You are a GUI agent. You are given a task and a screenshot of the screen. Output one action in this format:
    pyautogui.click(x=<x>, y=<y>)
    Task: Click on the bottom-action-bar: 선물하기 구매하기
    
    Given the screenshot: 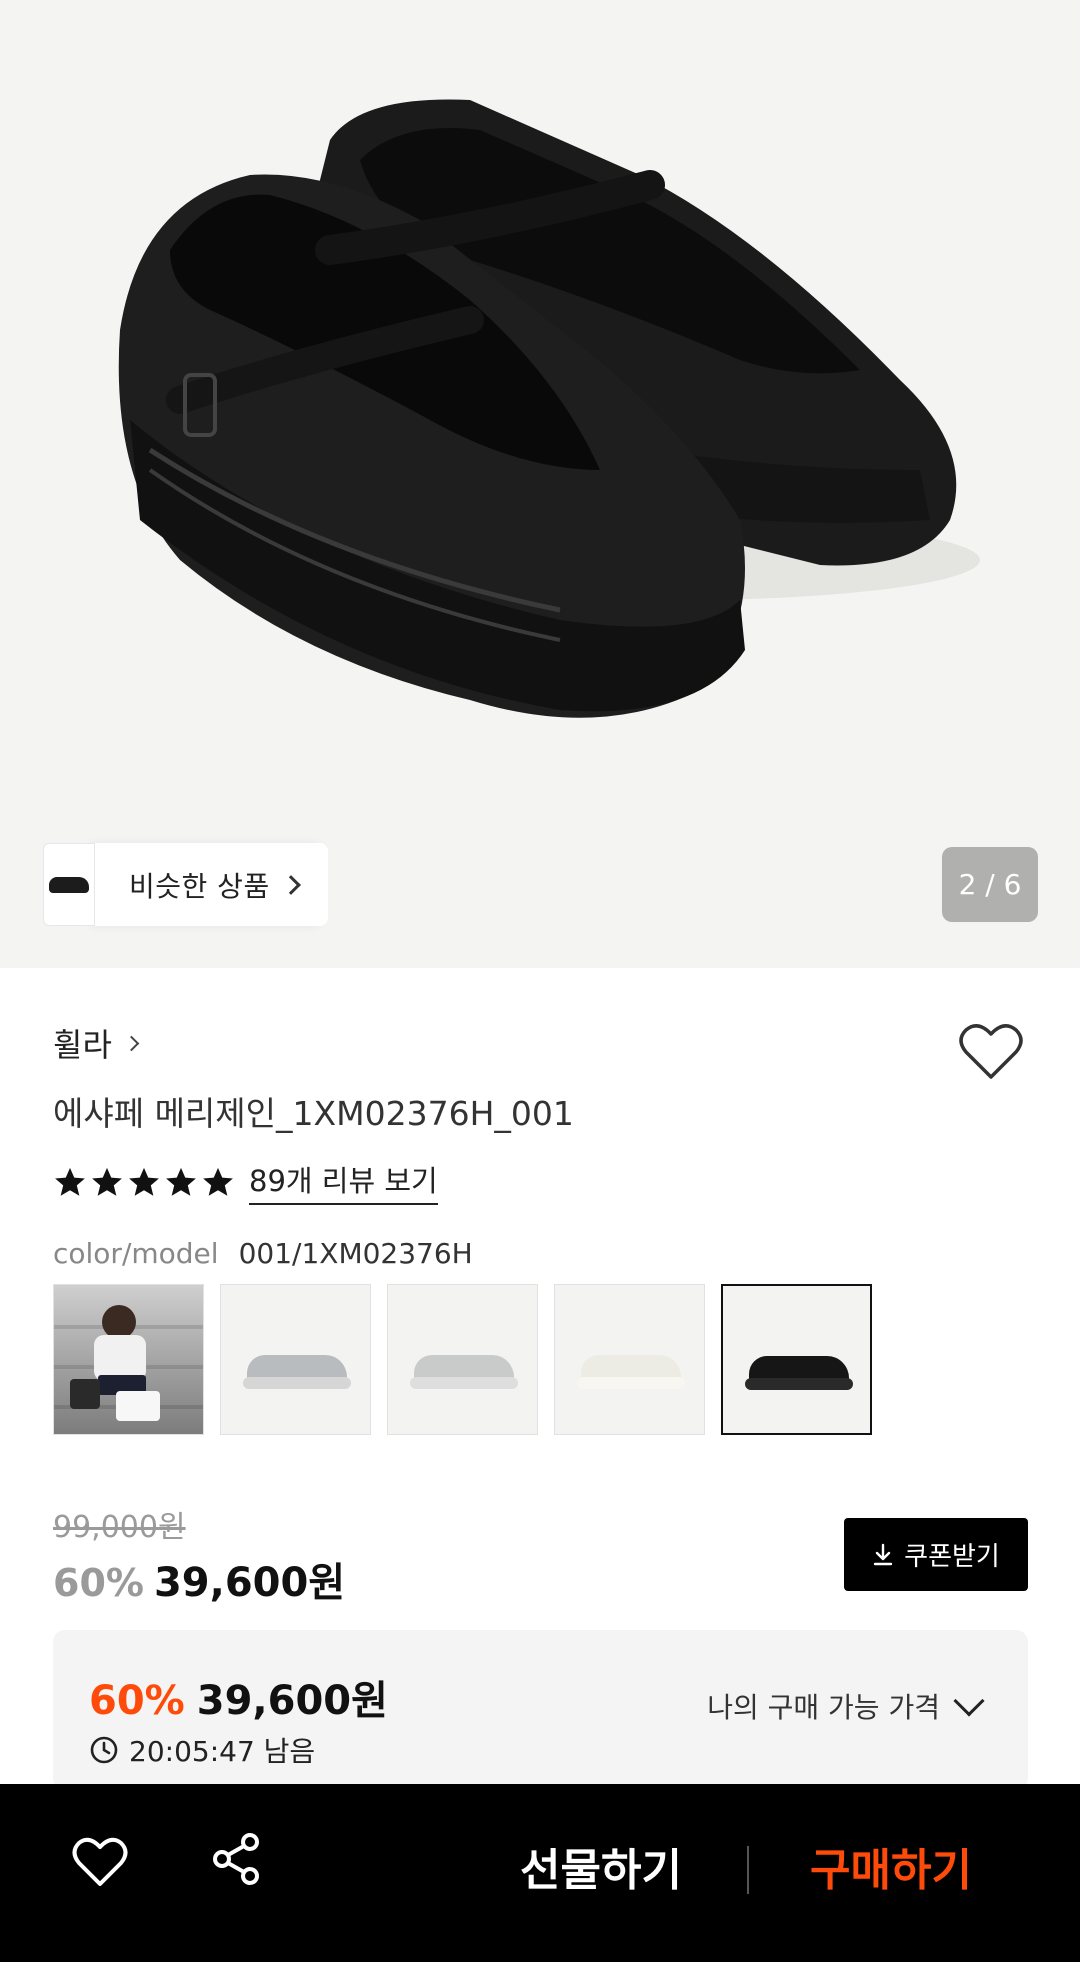 What is the action you would take?
    pyautogui.click(x=540, y=1873)
    